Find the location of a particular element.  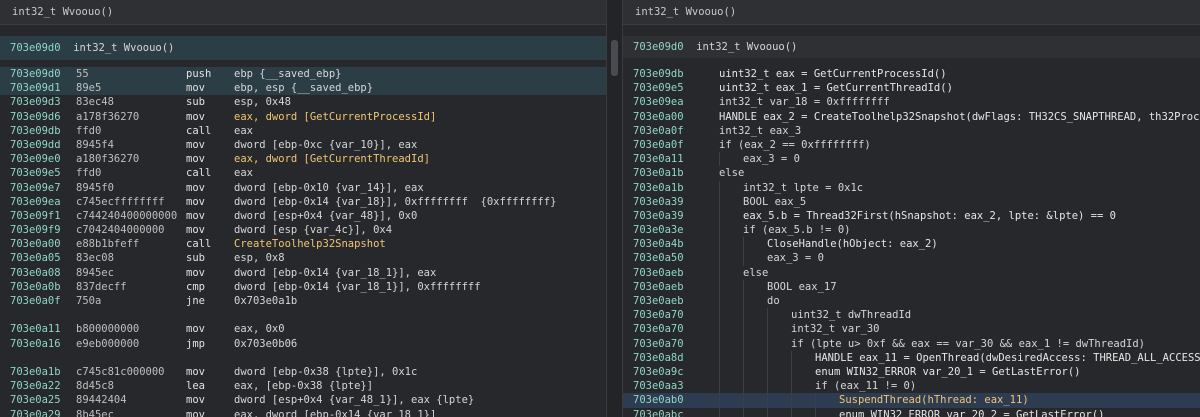

asm-row: 703e09d3 83ec48 sub esp, 0x48 is located at coordinates (303, 102).